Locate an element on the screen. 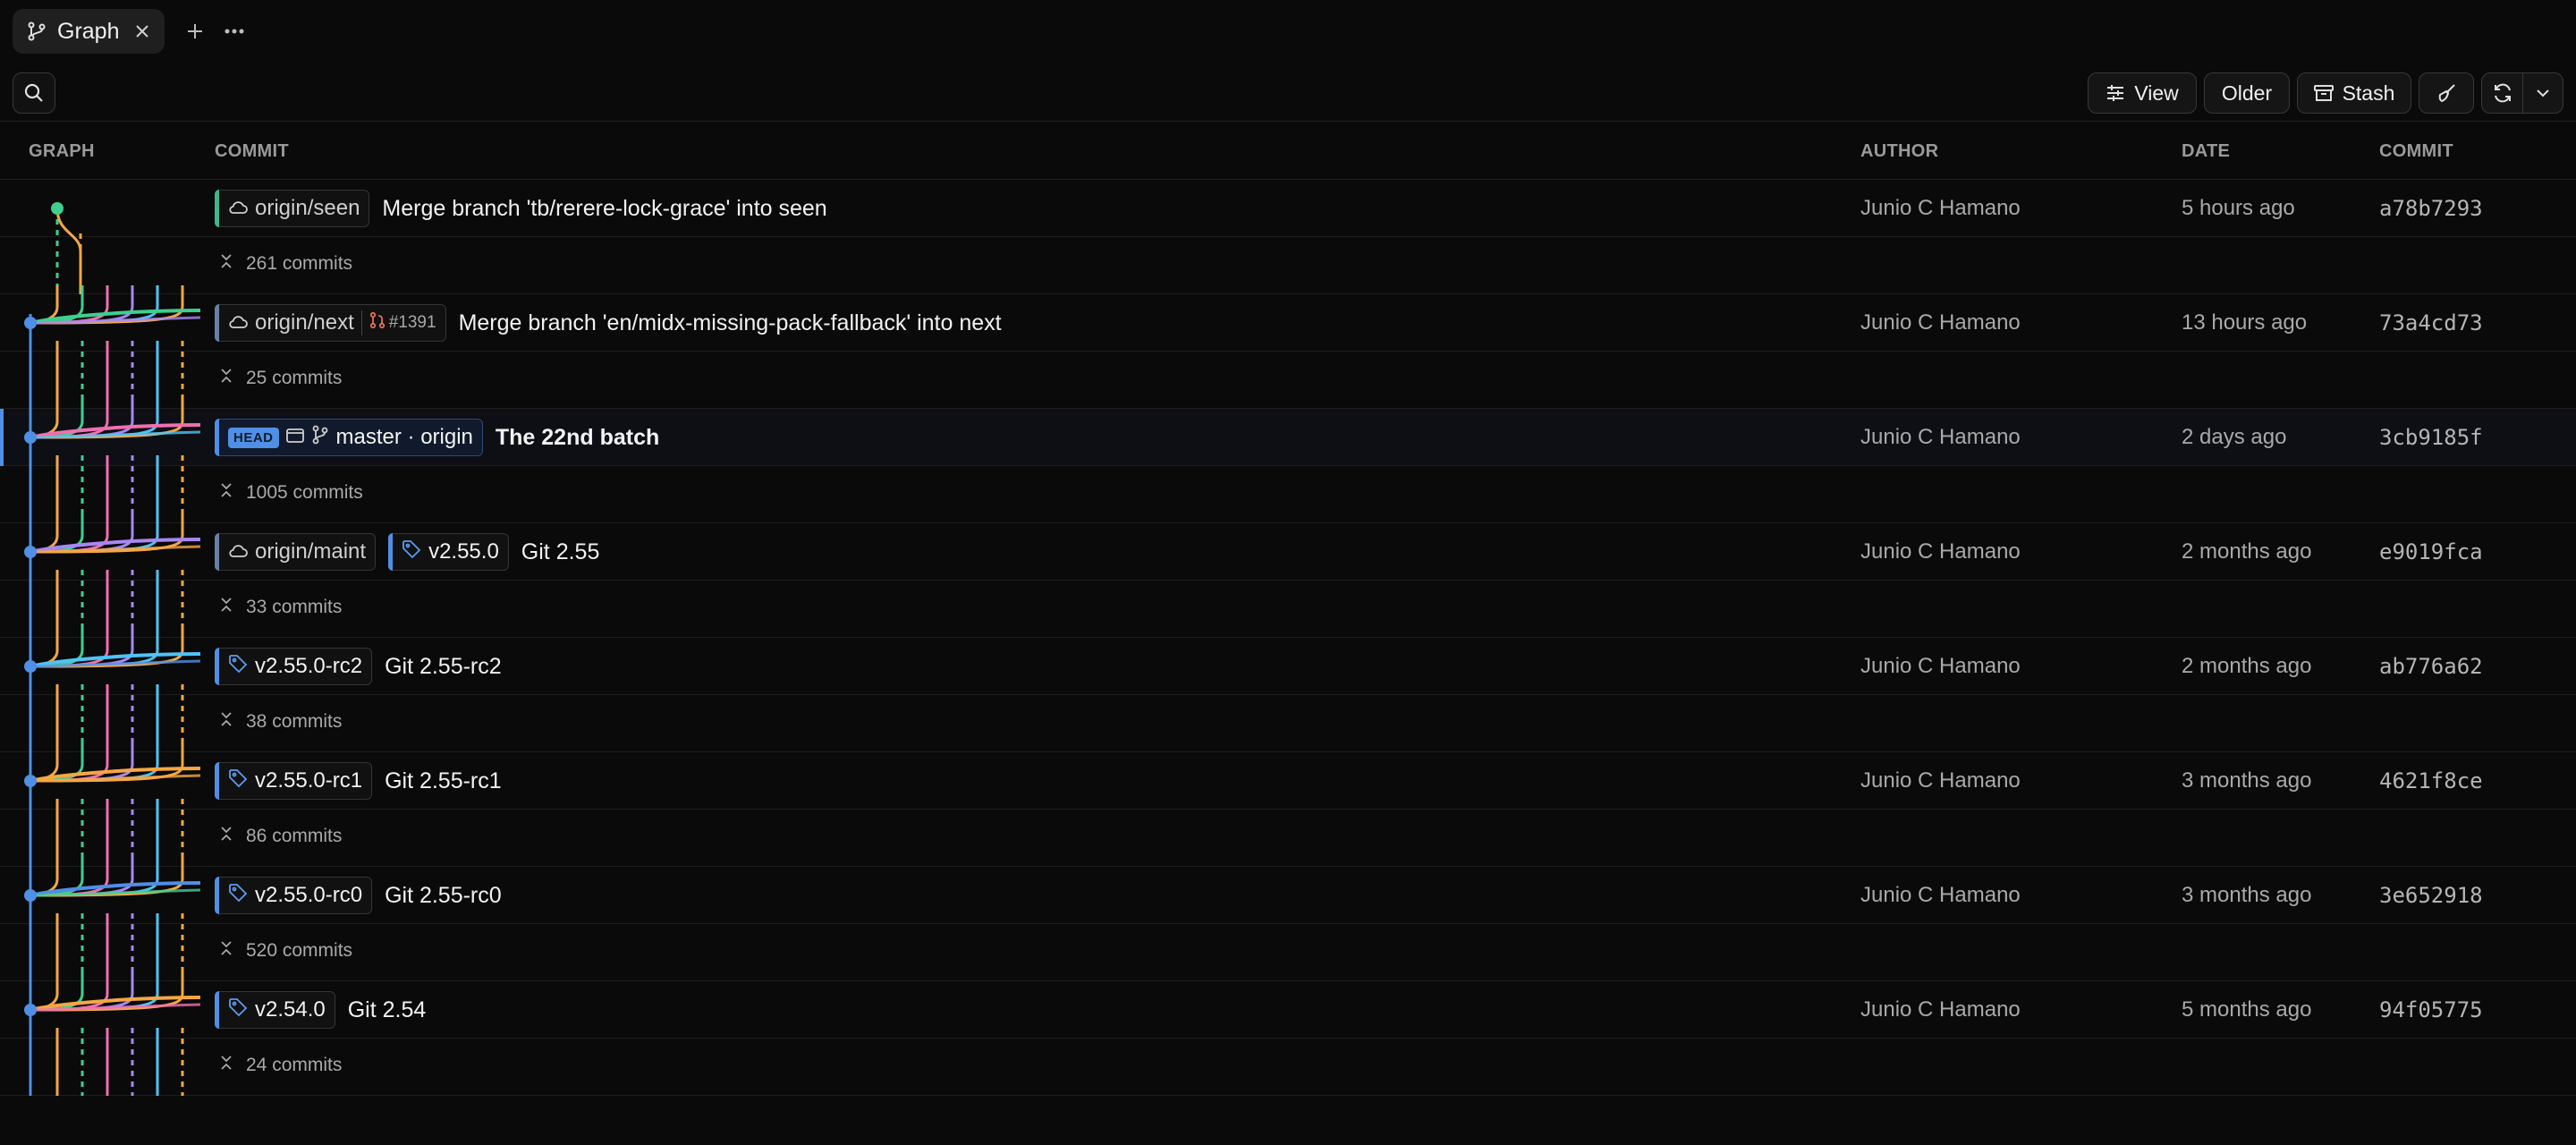  tag-pill: v2.55.0-rc2 is located at coordinates (294, 666).